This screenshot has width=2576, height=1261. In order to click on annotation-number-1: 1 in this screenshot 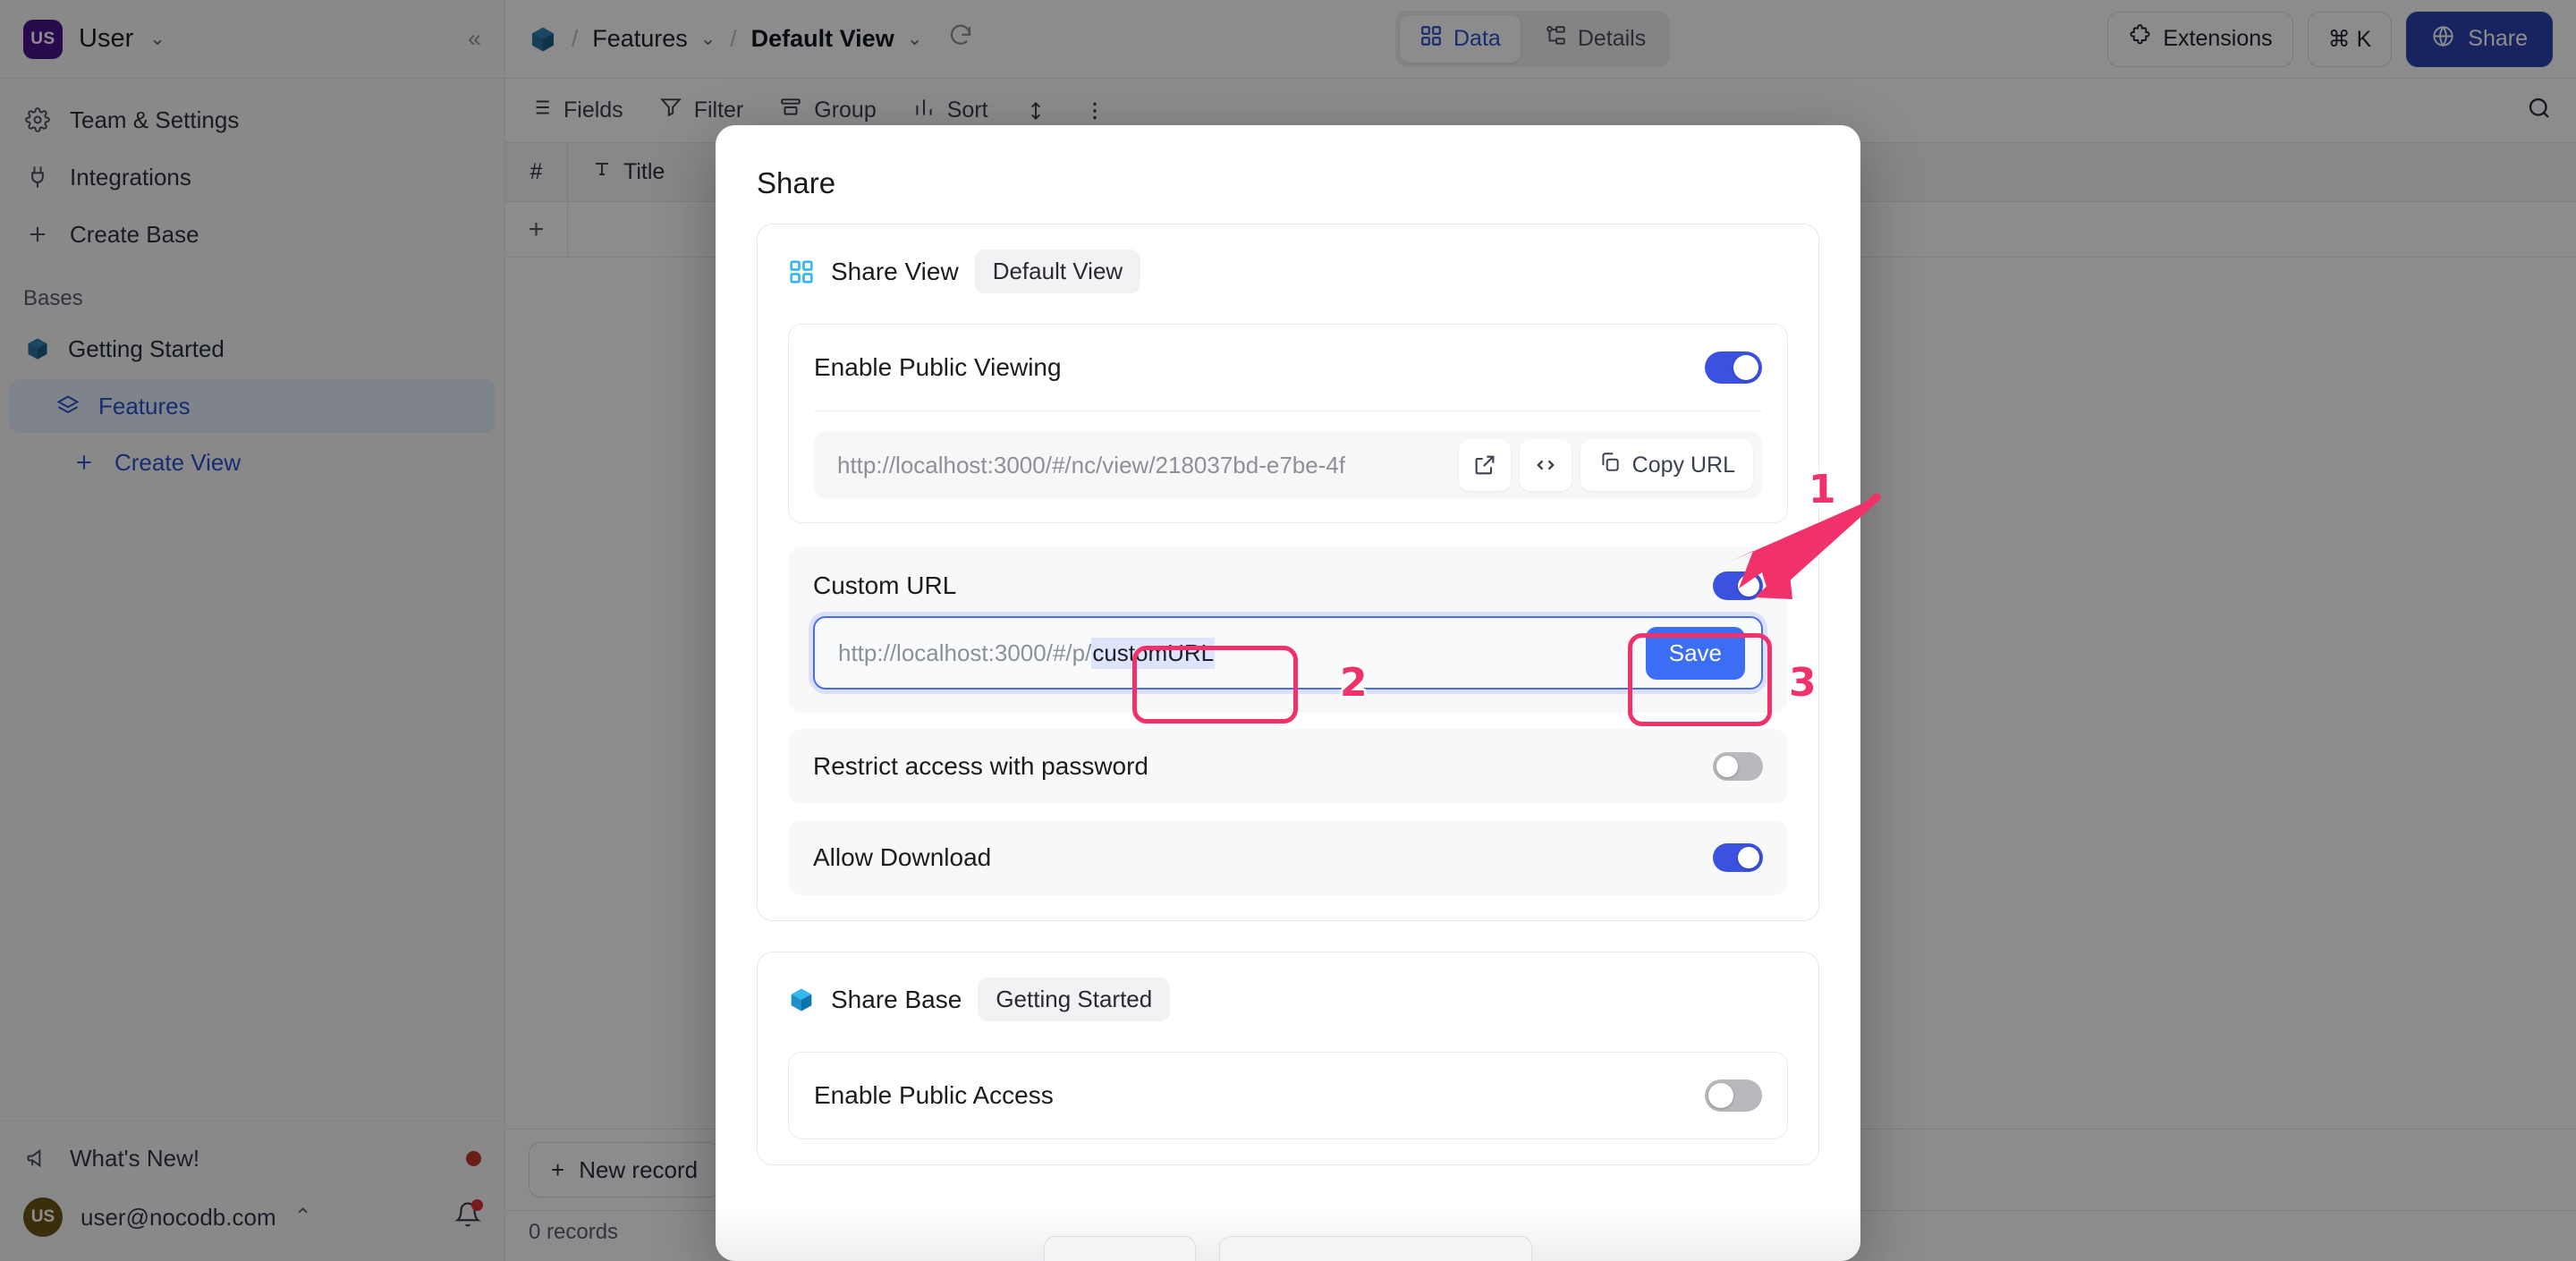, I will do `click(1822, 489)`.